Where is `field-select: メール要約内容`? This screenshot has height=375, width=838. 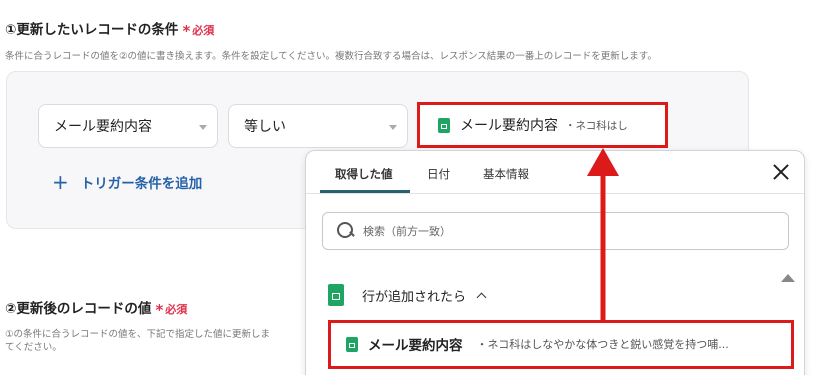 field-select: メール要約内容 is located at coordinates (128, 126).